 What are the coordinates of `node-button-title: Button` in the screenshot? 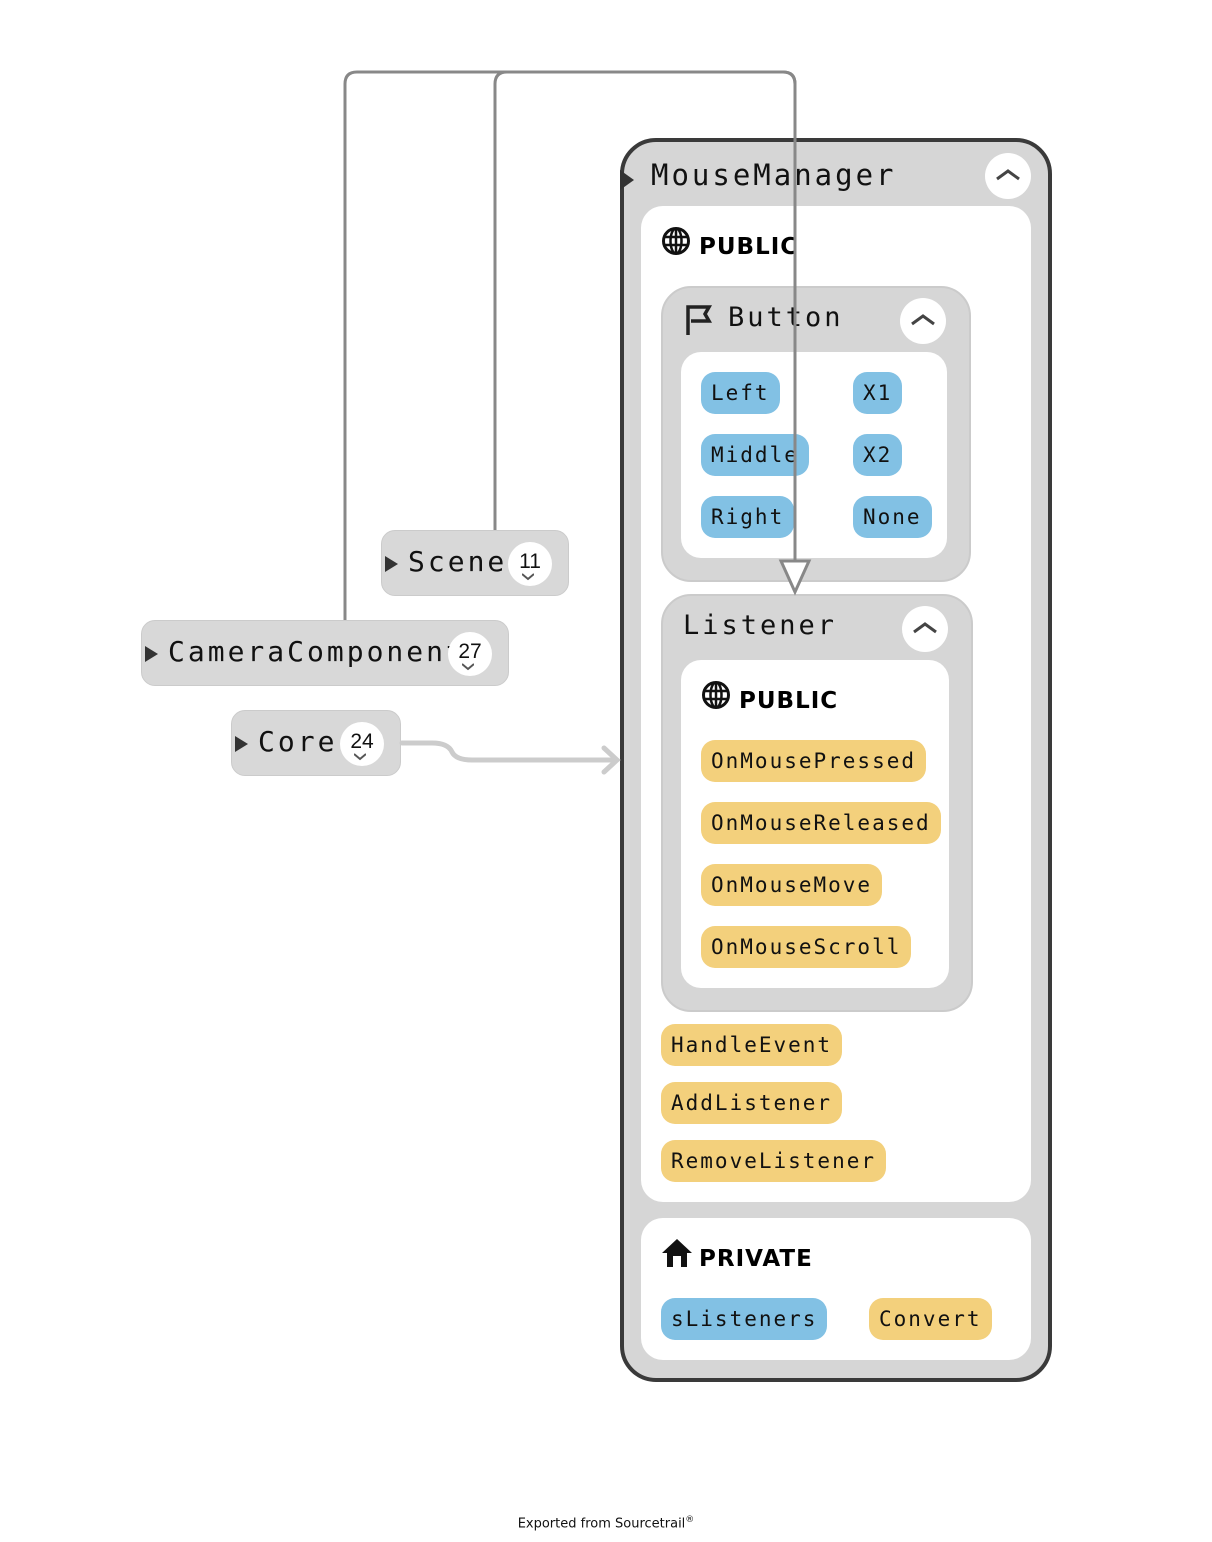 It's located at (786, 317).